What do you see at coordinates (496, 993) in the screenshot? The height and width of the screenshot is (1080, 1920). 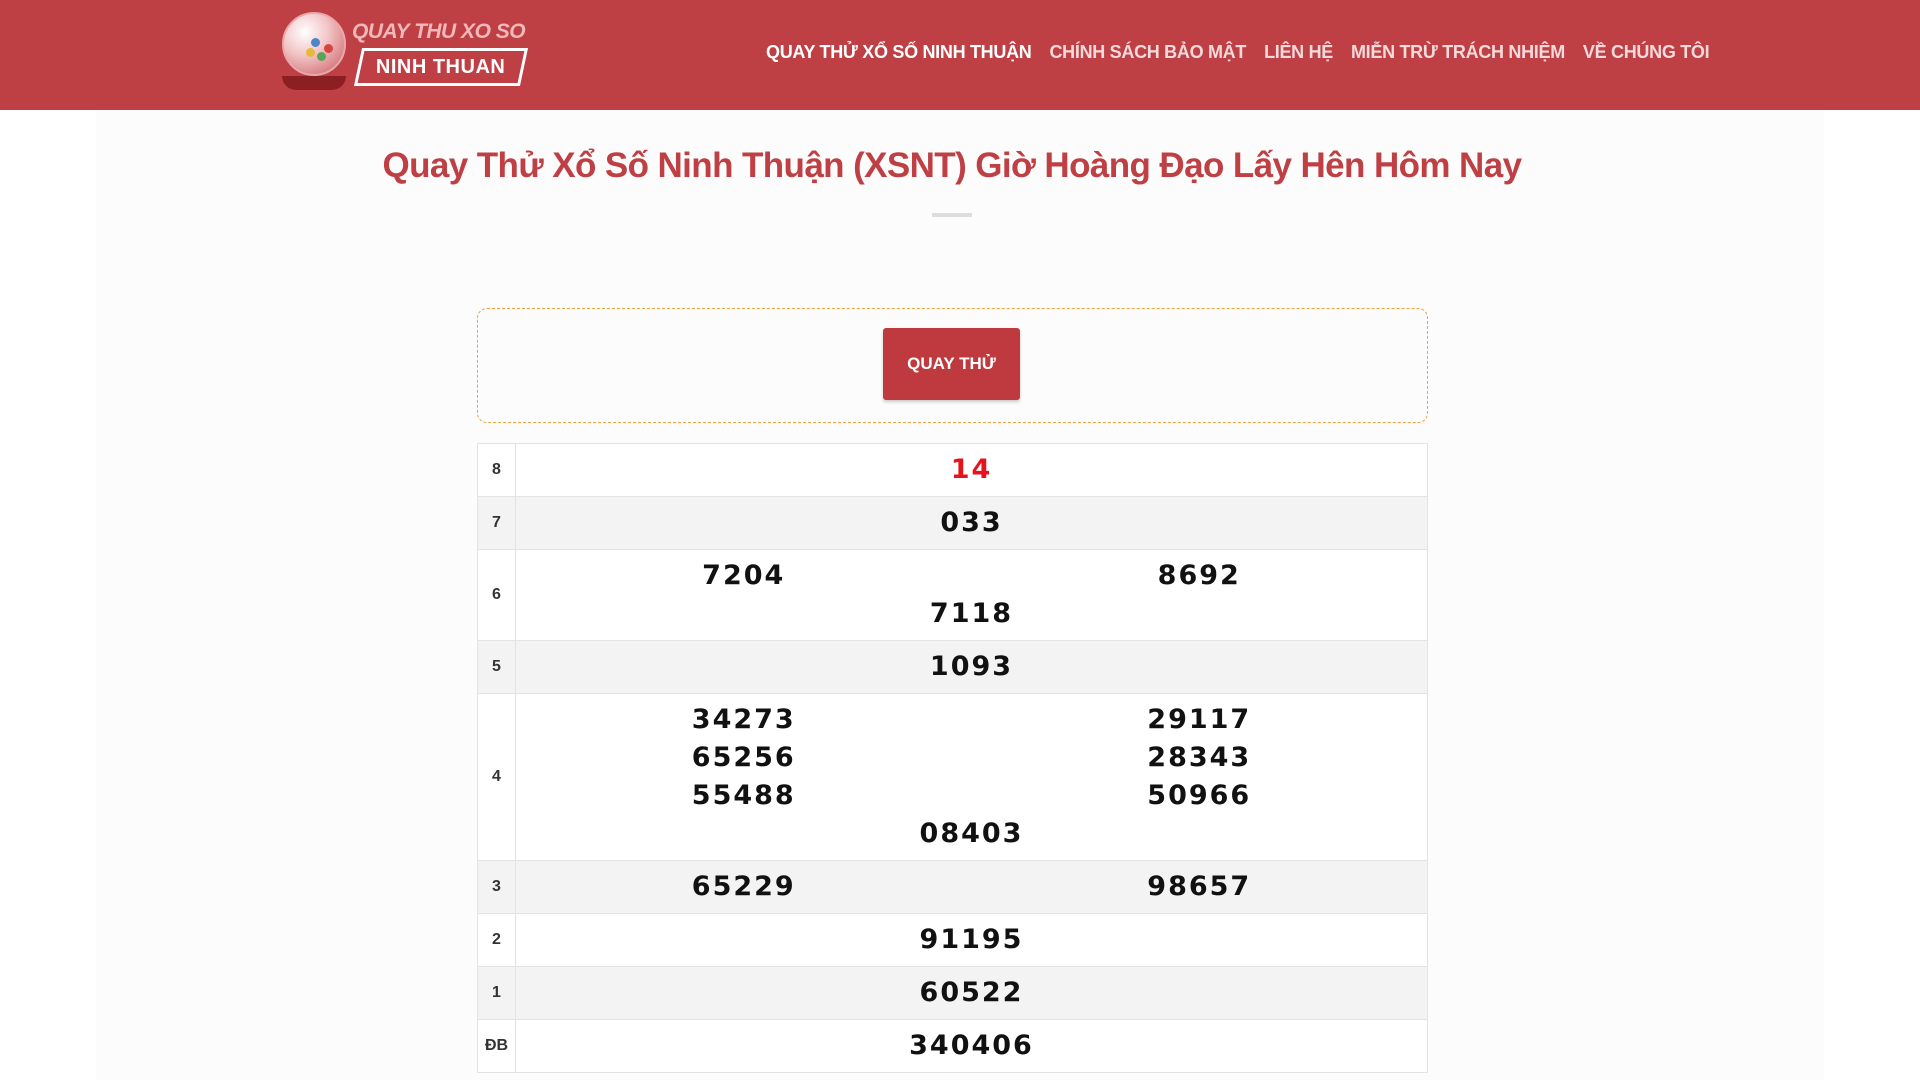 I see `prize-label: 1` at bounding box center [496, 993].